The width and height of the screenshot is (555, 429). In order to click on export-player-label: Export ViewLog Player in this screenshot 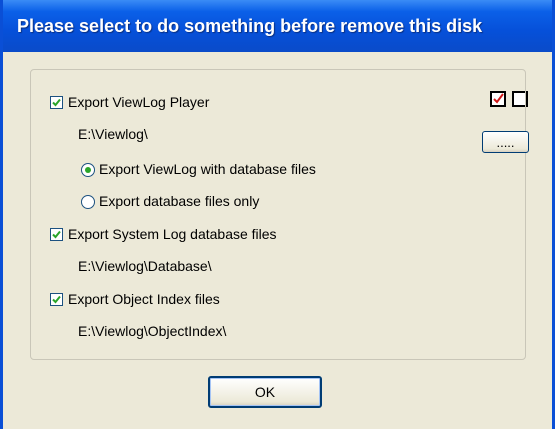, I will do `click(138, 102)`.